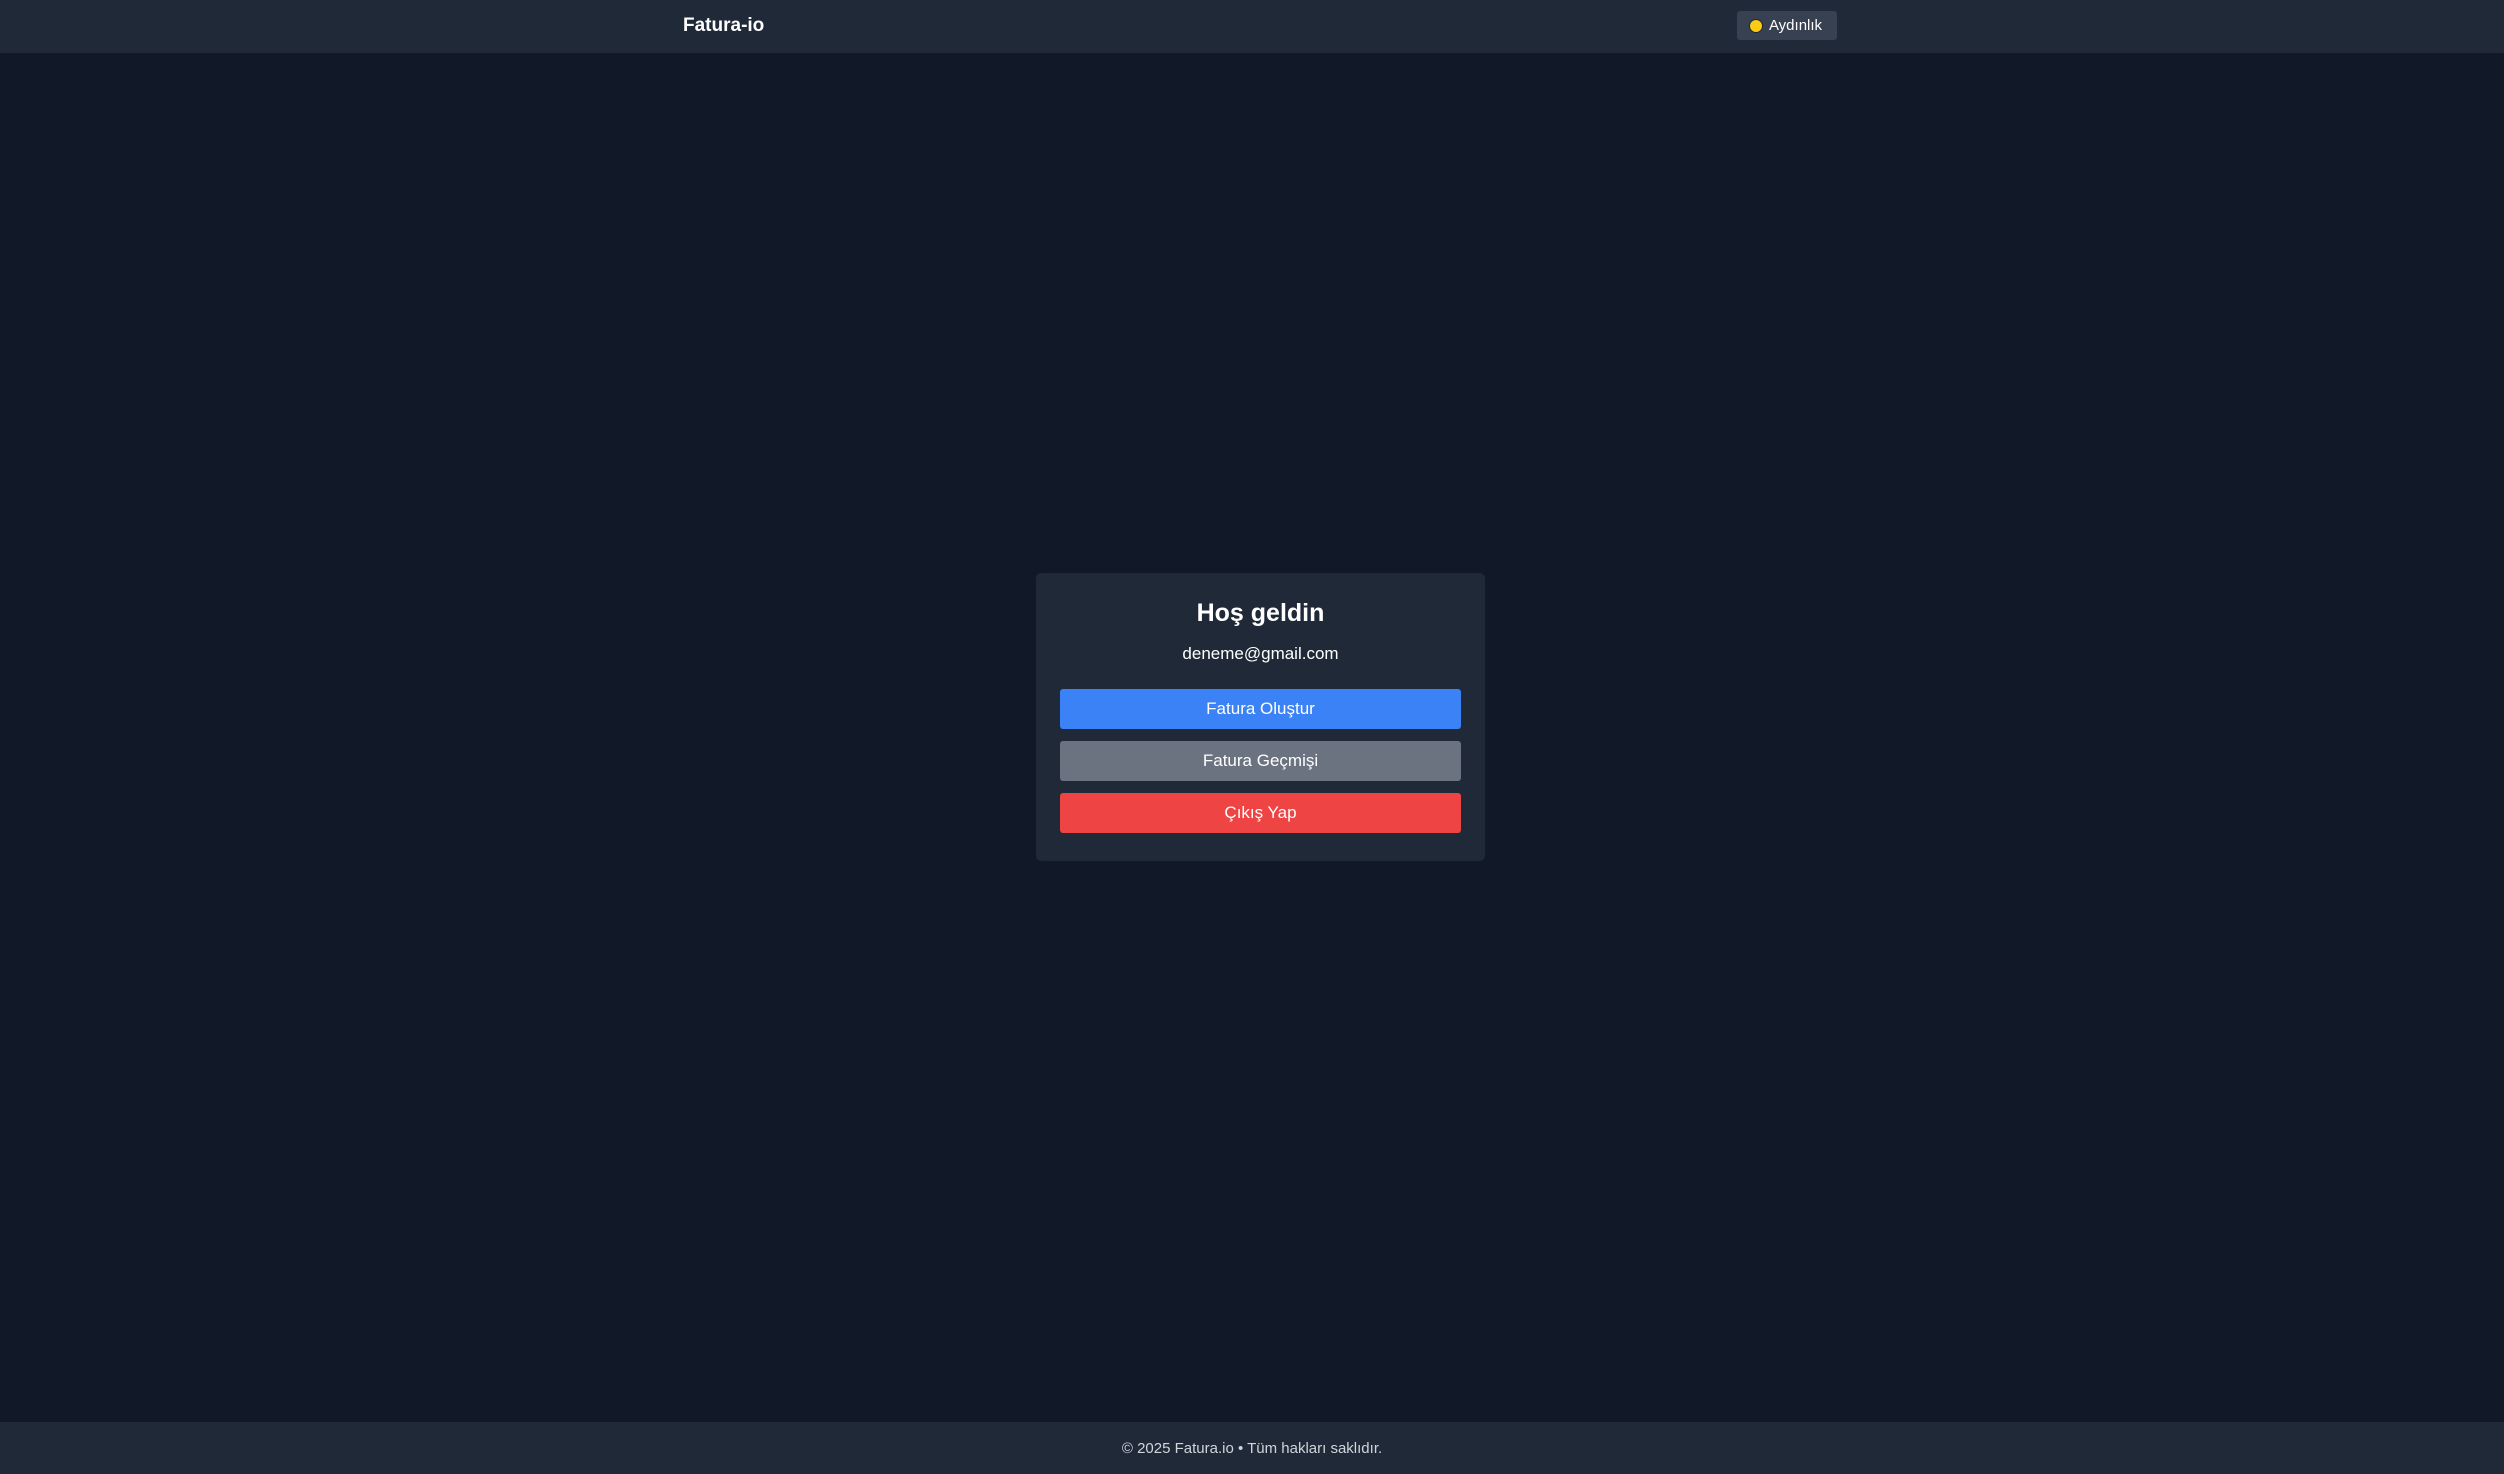  I want to click on footer-copyright: © 2025 Fatura.io • Tüm hakları saklıdır., so click(1252, 1448).